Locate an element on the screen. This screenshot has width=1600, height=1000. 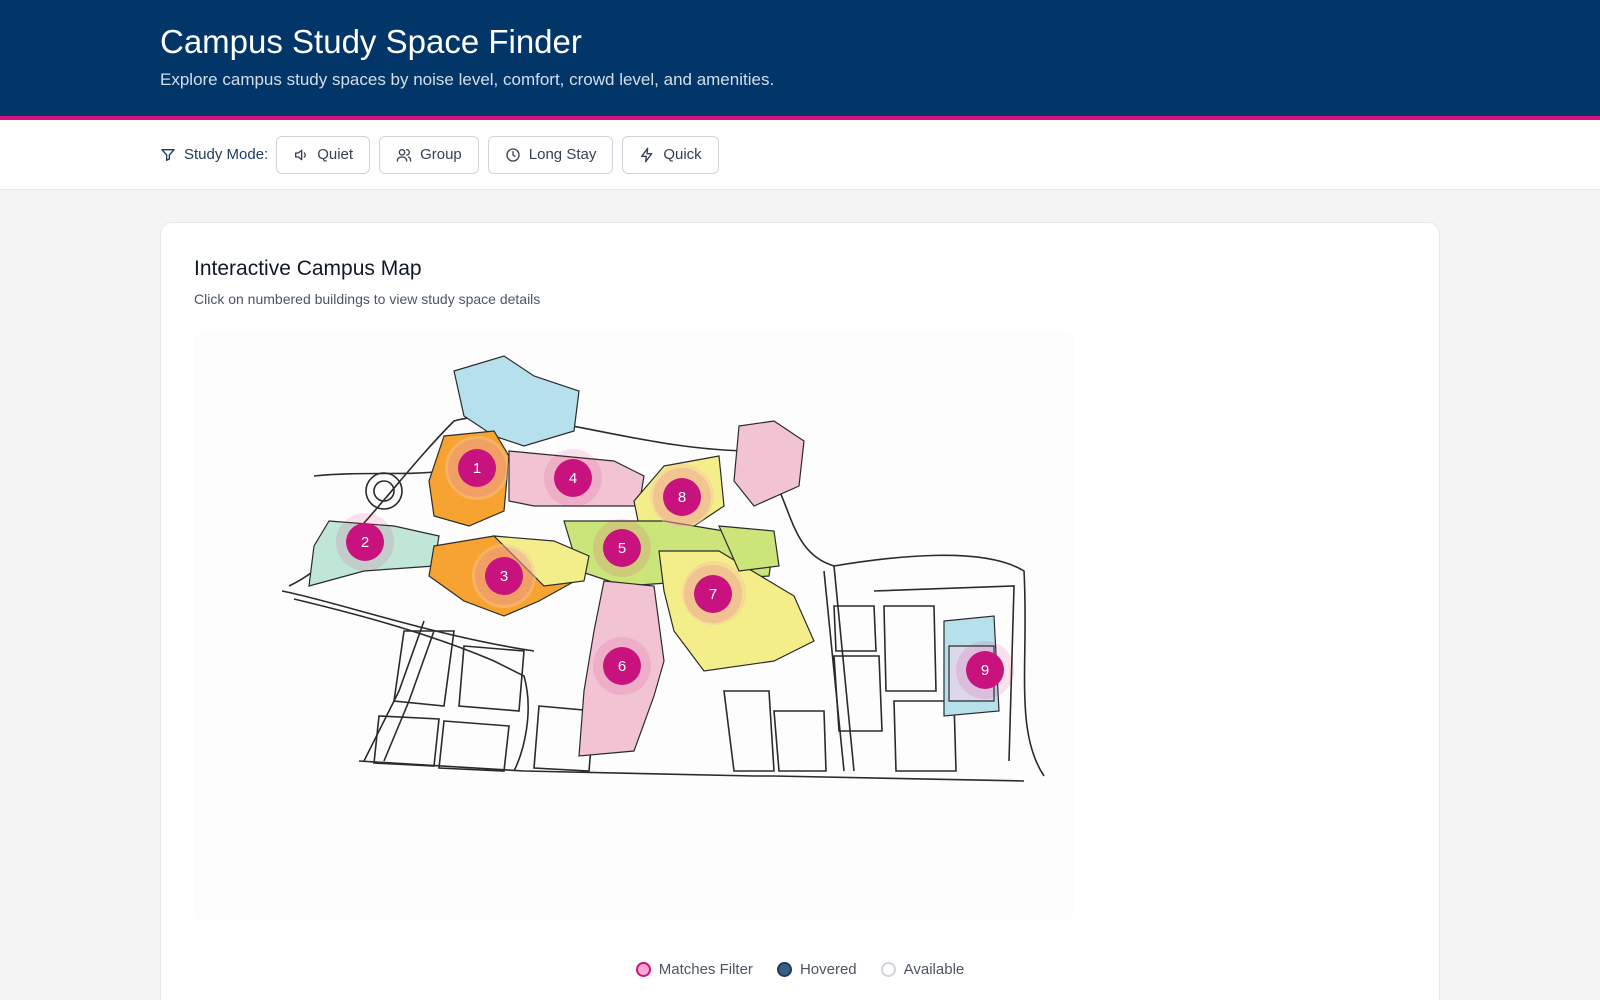
mode-button-long-stay: Long Stay is located at coordinates (550, 154).